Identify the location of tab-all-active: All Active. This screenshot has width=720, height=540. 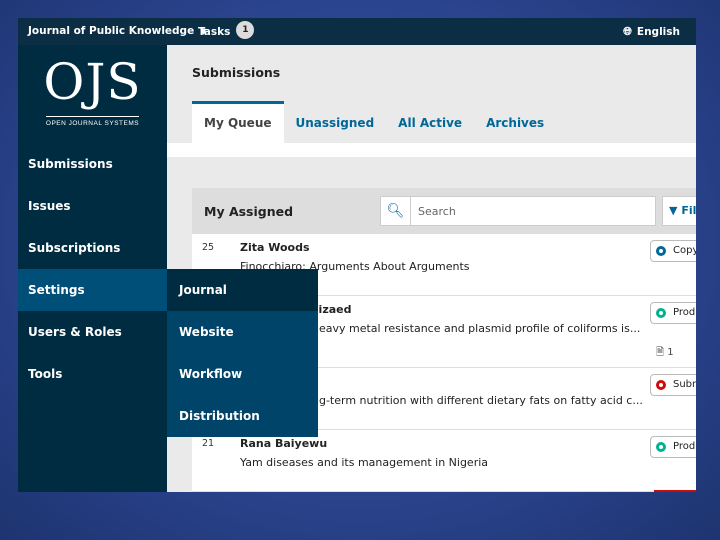
(430, 122).